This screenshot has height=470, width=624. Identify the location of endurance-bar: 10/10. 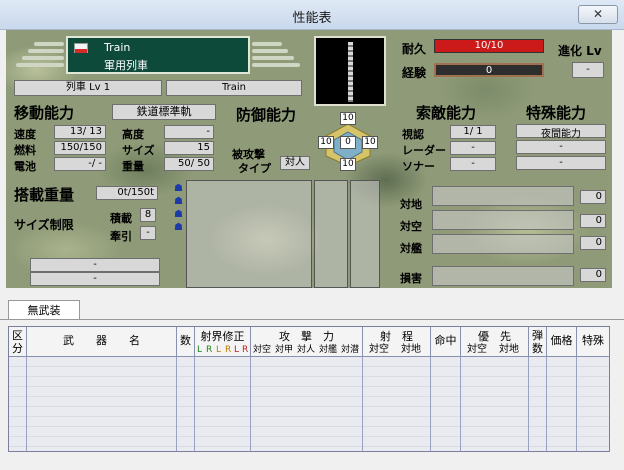
(489, 46).